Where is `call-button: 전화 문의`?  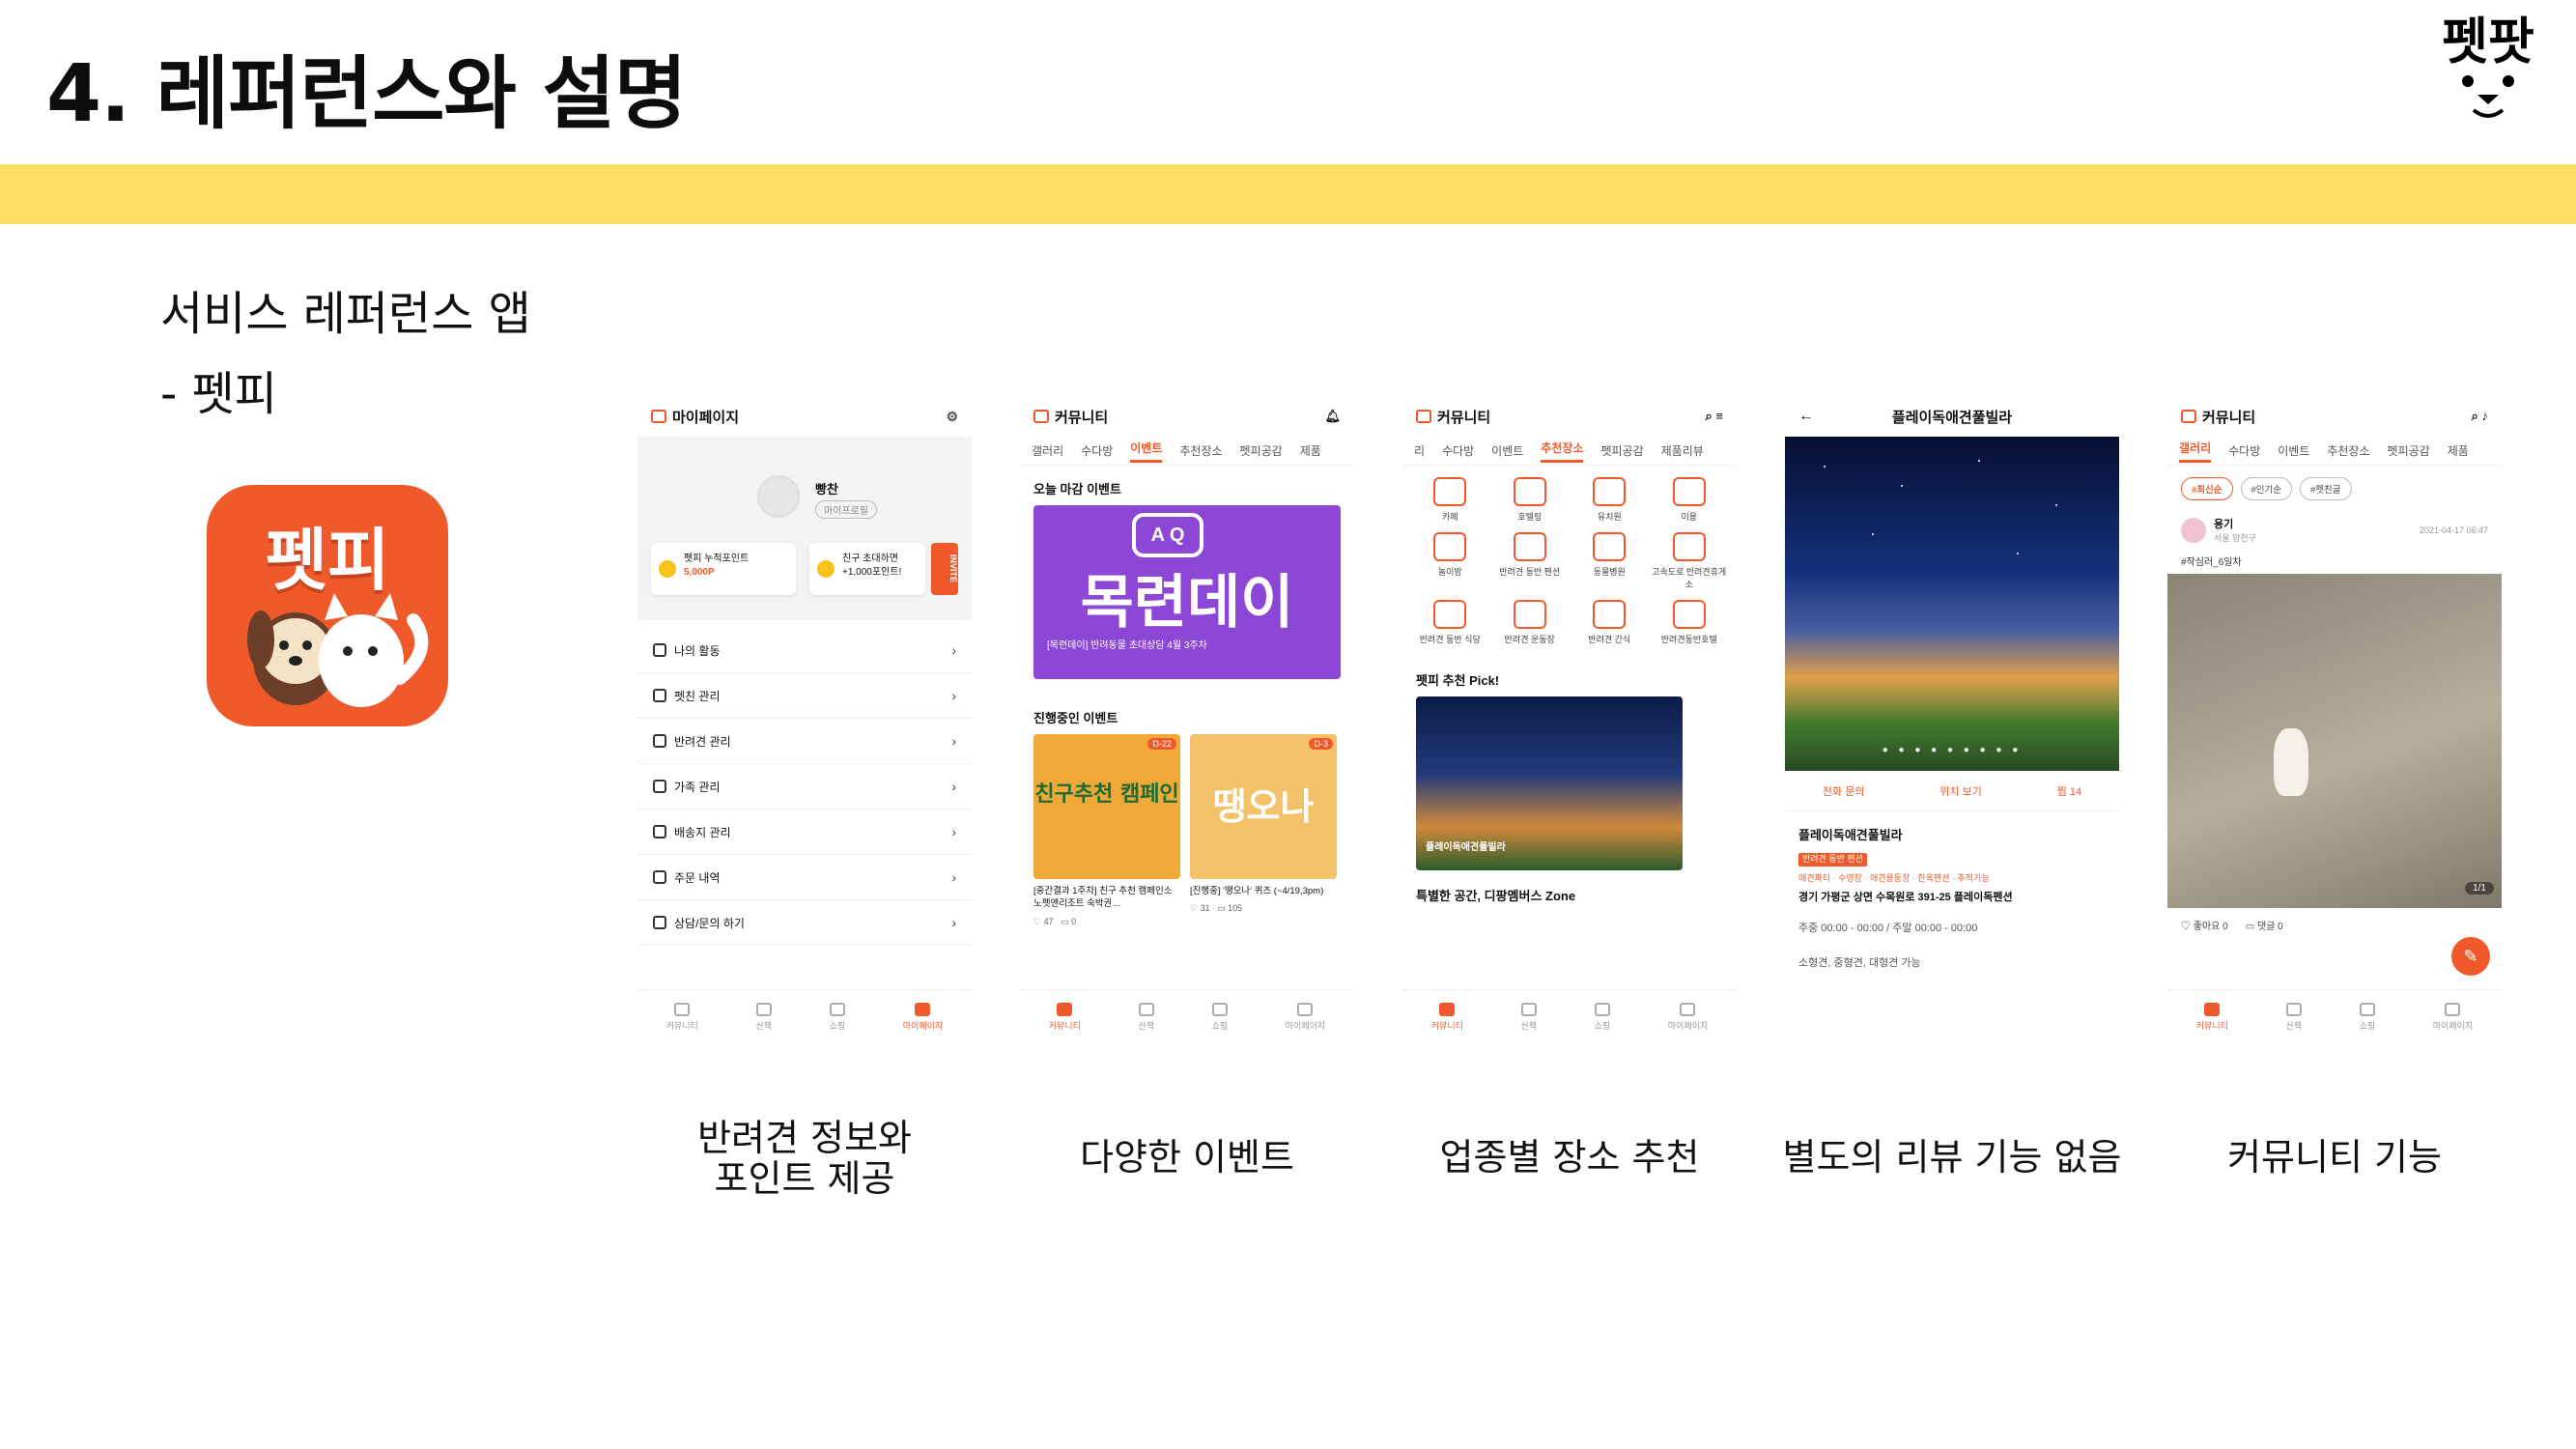 call-button: 전화 문의 is located at coordinates (1844, 791).